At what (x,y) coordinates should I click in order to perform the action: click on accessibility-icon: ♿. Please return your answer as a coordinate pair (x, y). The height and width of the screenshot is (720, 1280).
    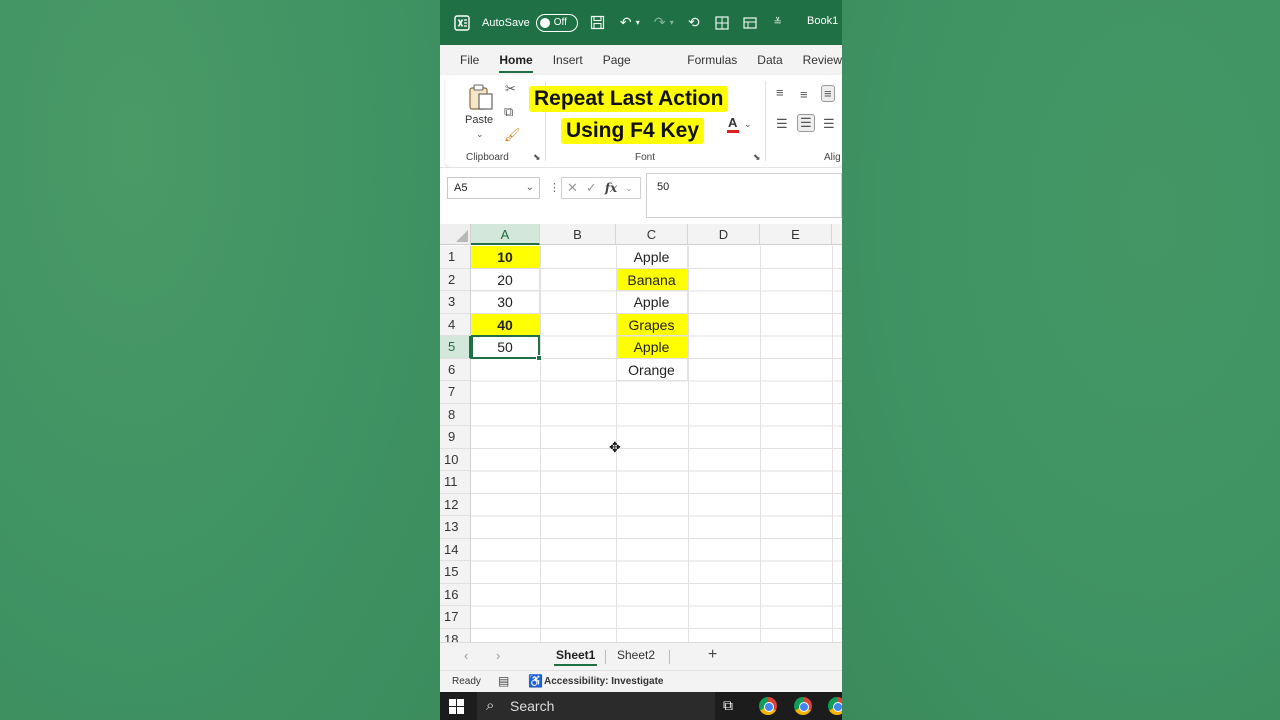
    Looking at the image, I should click on (535, 681).